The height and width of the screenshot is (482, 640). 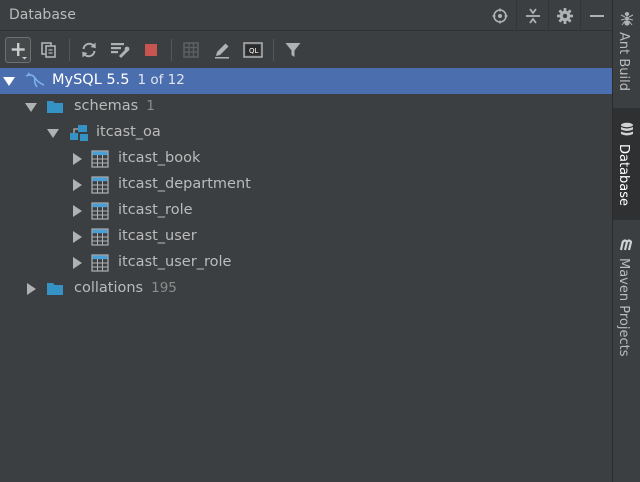 I want to click on duplicate-button, so click(x=49, y=50).